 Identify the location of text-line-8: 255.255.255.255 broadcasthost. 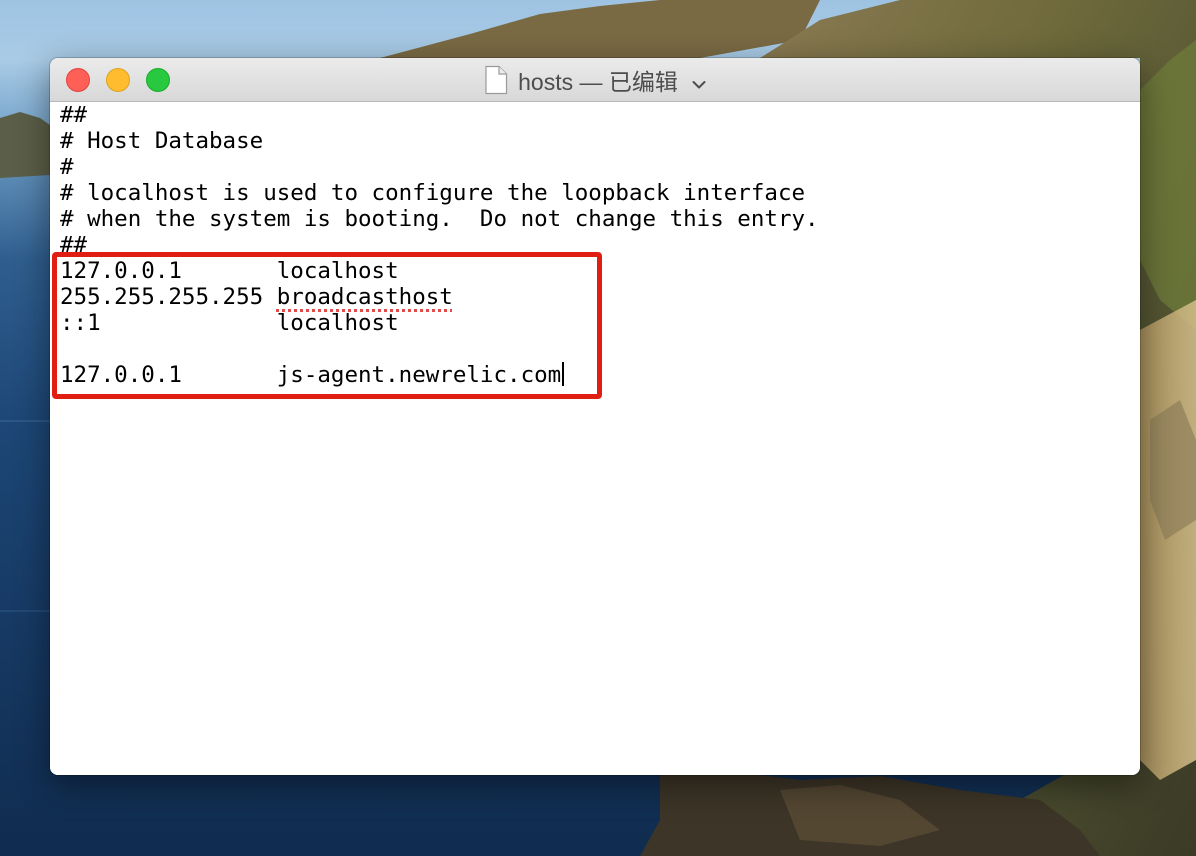
(439, 297).